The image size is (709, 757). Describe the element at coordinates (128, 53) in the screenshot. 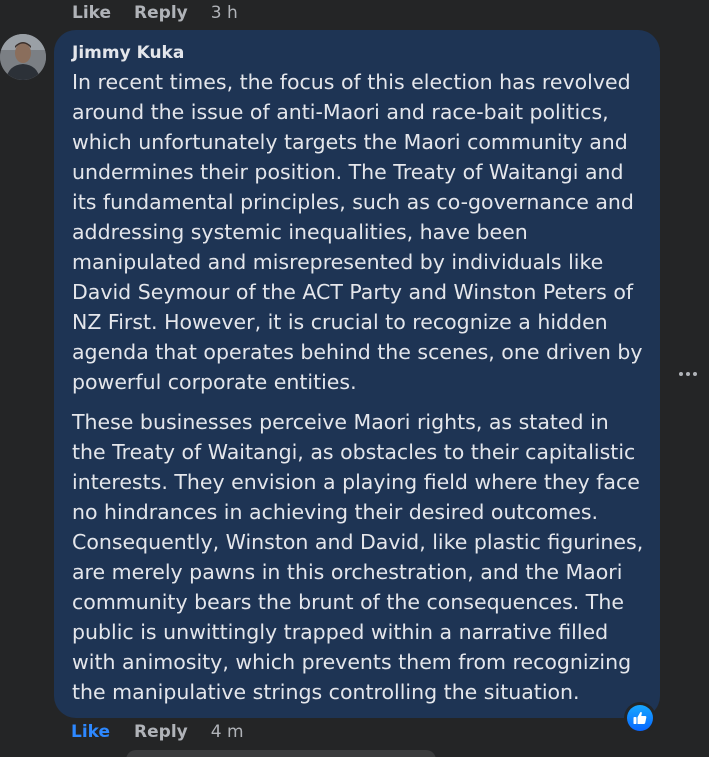

I see `comment-author: Jimmy Kuka` at that location.